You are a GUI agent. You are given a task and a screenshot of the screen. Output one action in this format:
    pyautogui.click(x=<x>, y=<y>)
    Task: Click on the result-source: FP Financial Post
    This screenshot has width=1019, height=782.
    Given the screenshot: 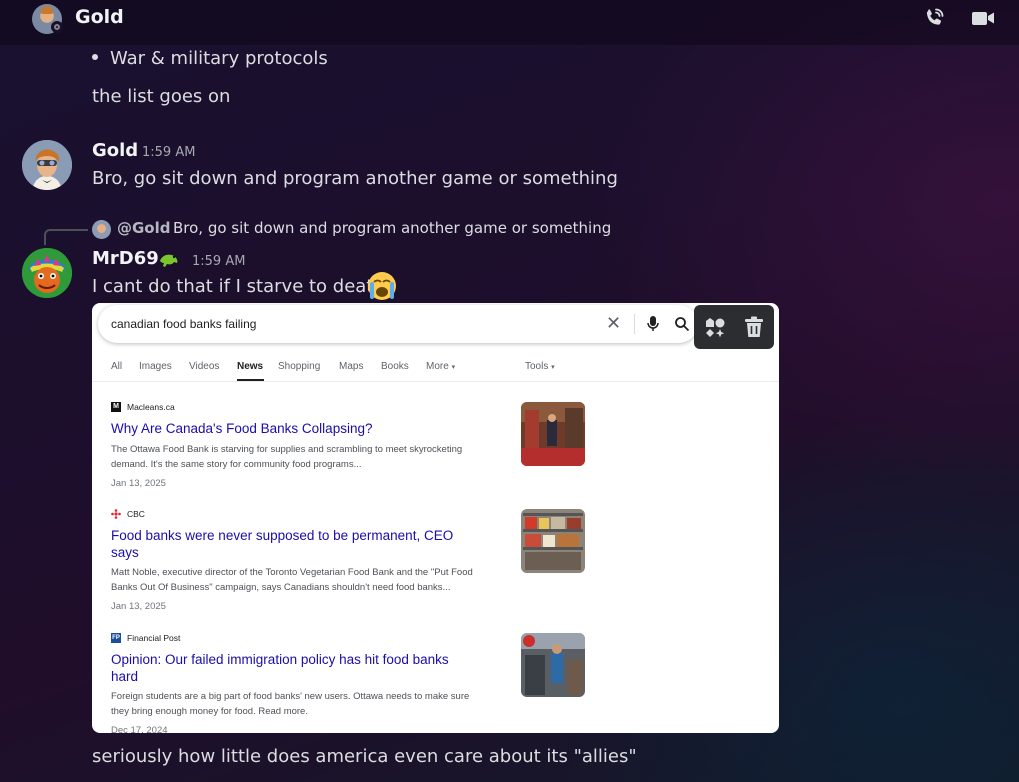 What is the action you would take?
    pyautogui.click(x=146, y=638)
    